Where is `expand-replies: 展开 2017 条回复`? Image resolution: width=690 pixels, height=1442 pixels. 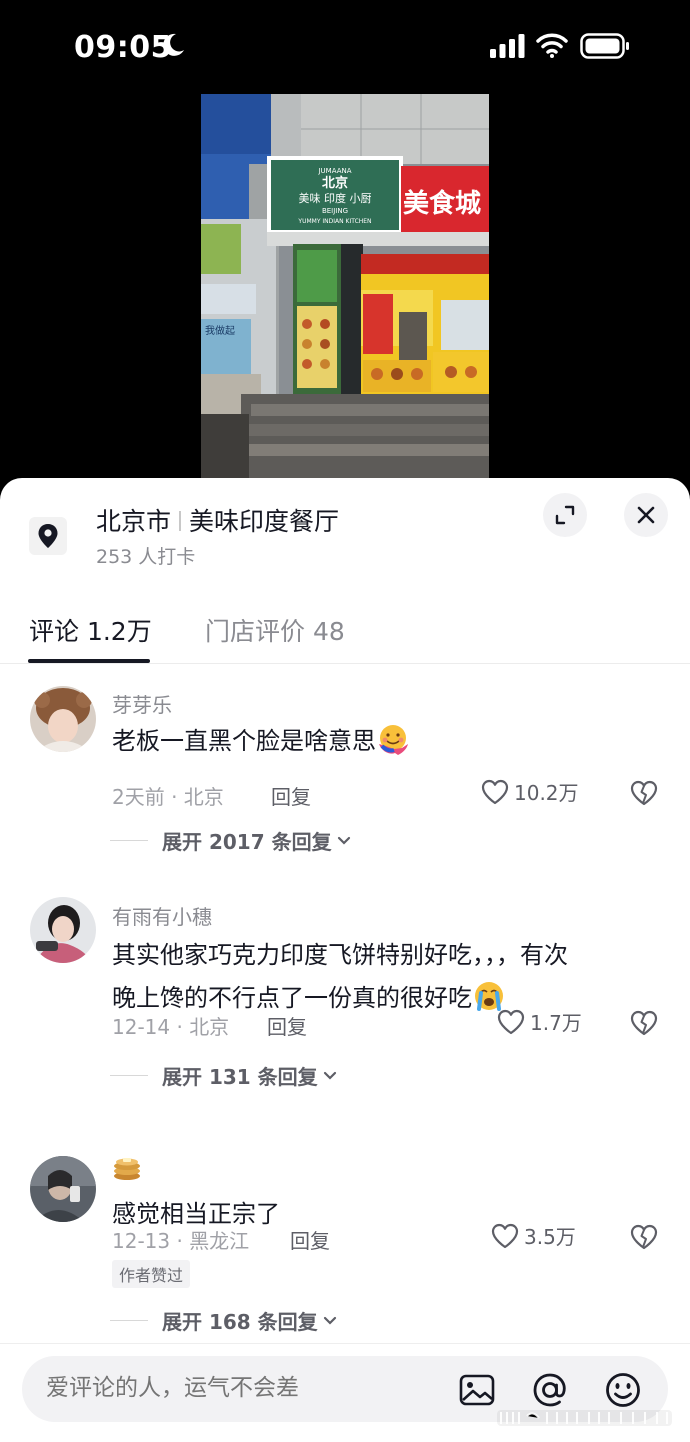
expand-replies: 展开 2017 条回复 is located at coordinates (231, 840).